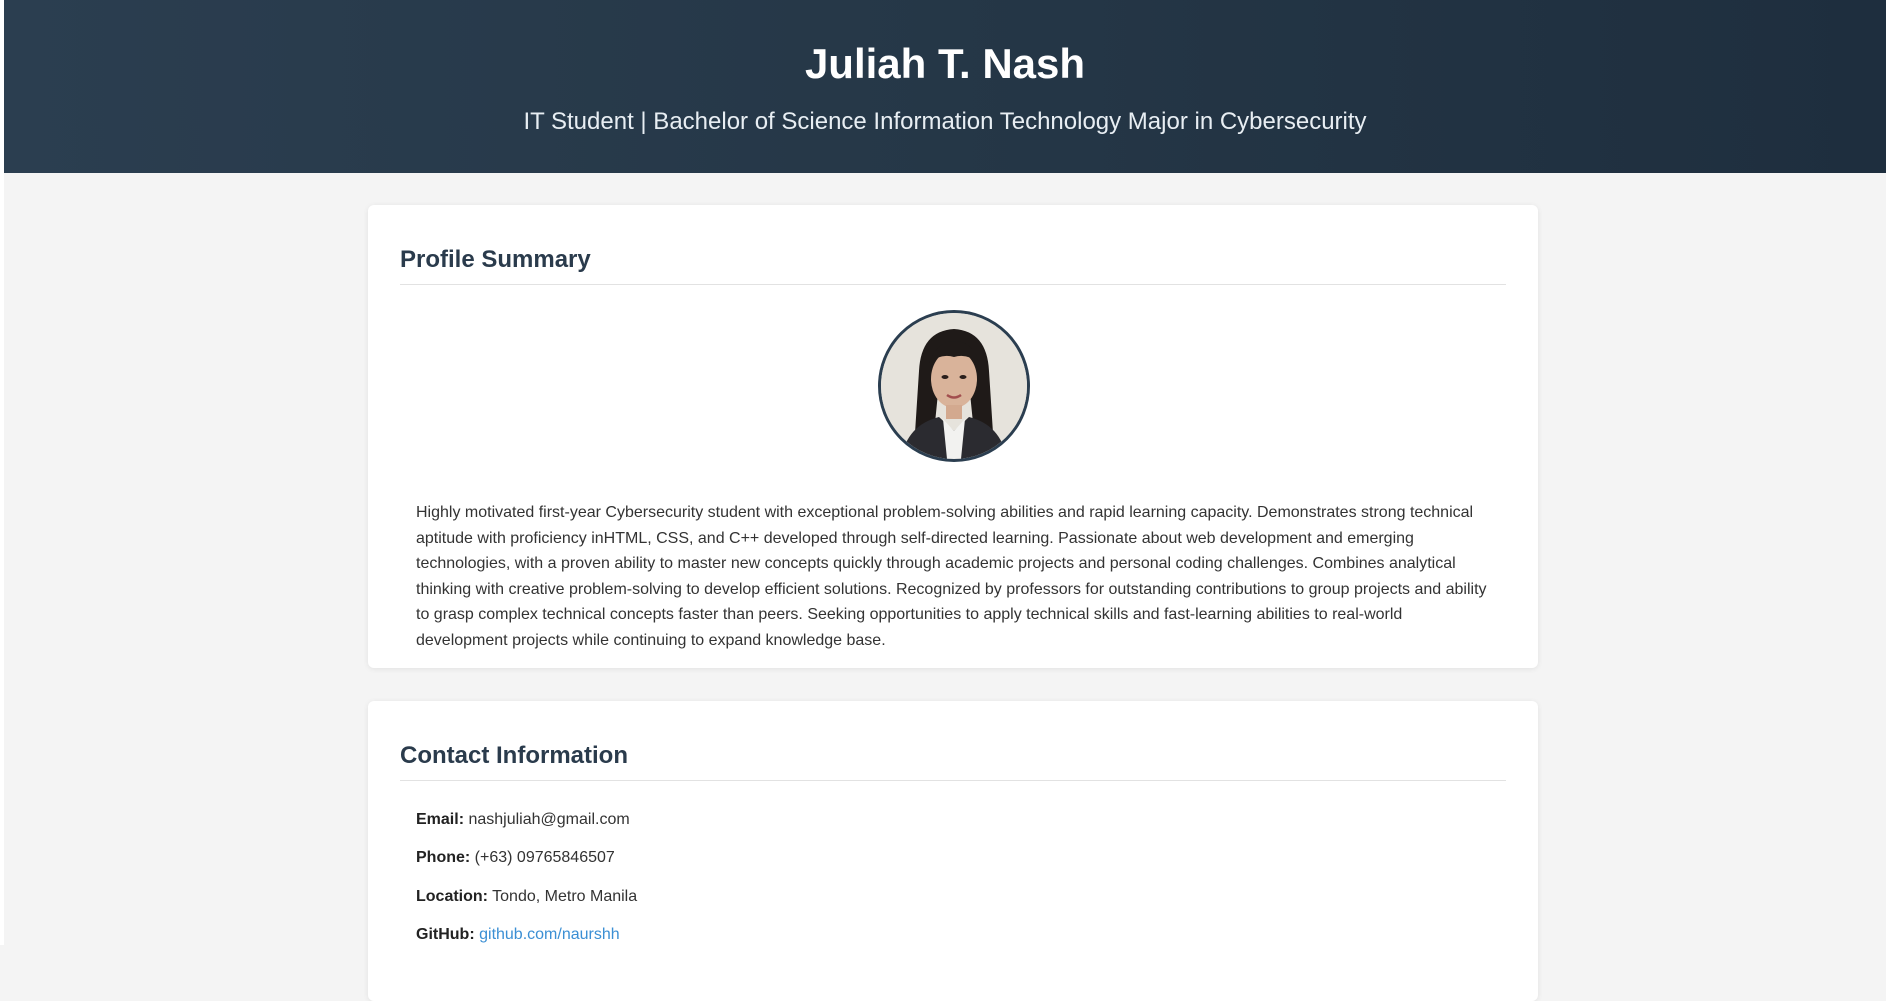 This screenshot has height=1001, width=1886. I want to click on contact-email-row: Email: nashjuliah@gmail.com, so click(523, 820).